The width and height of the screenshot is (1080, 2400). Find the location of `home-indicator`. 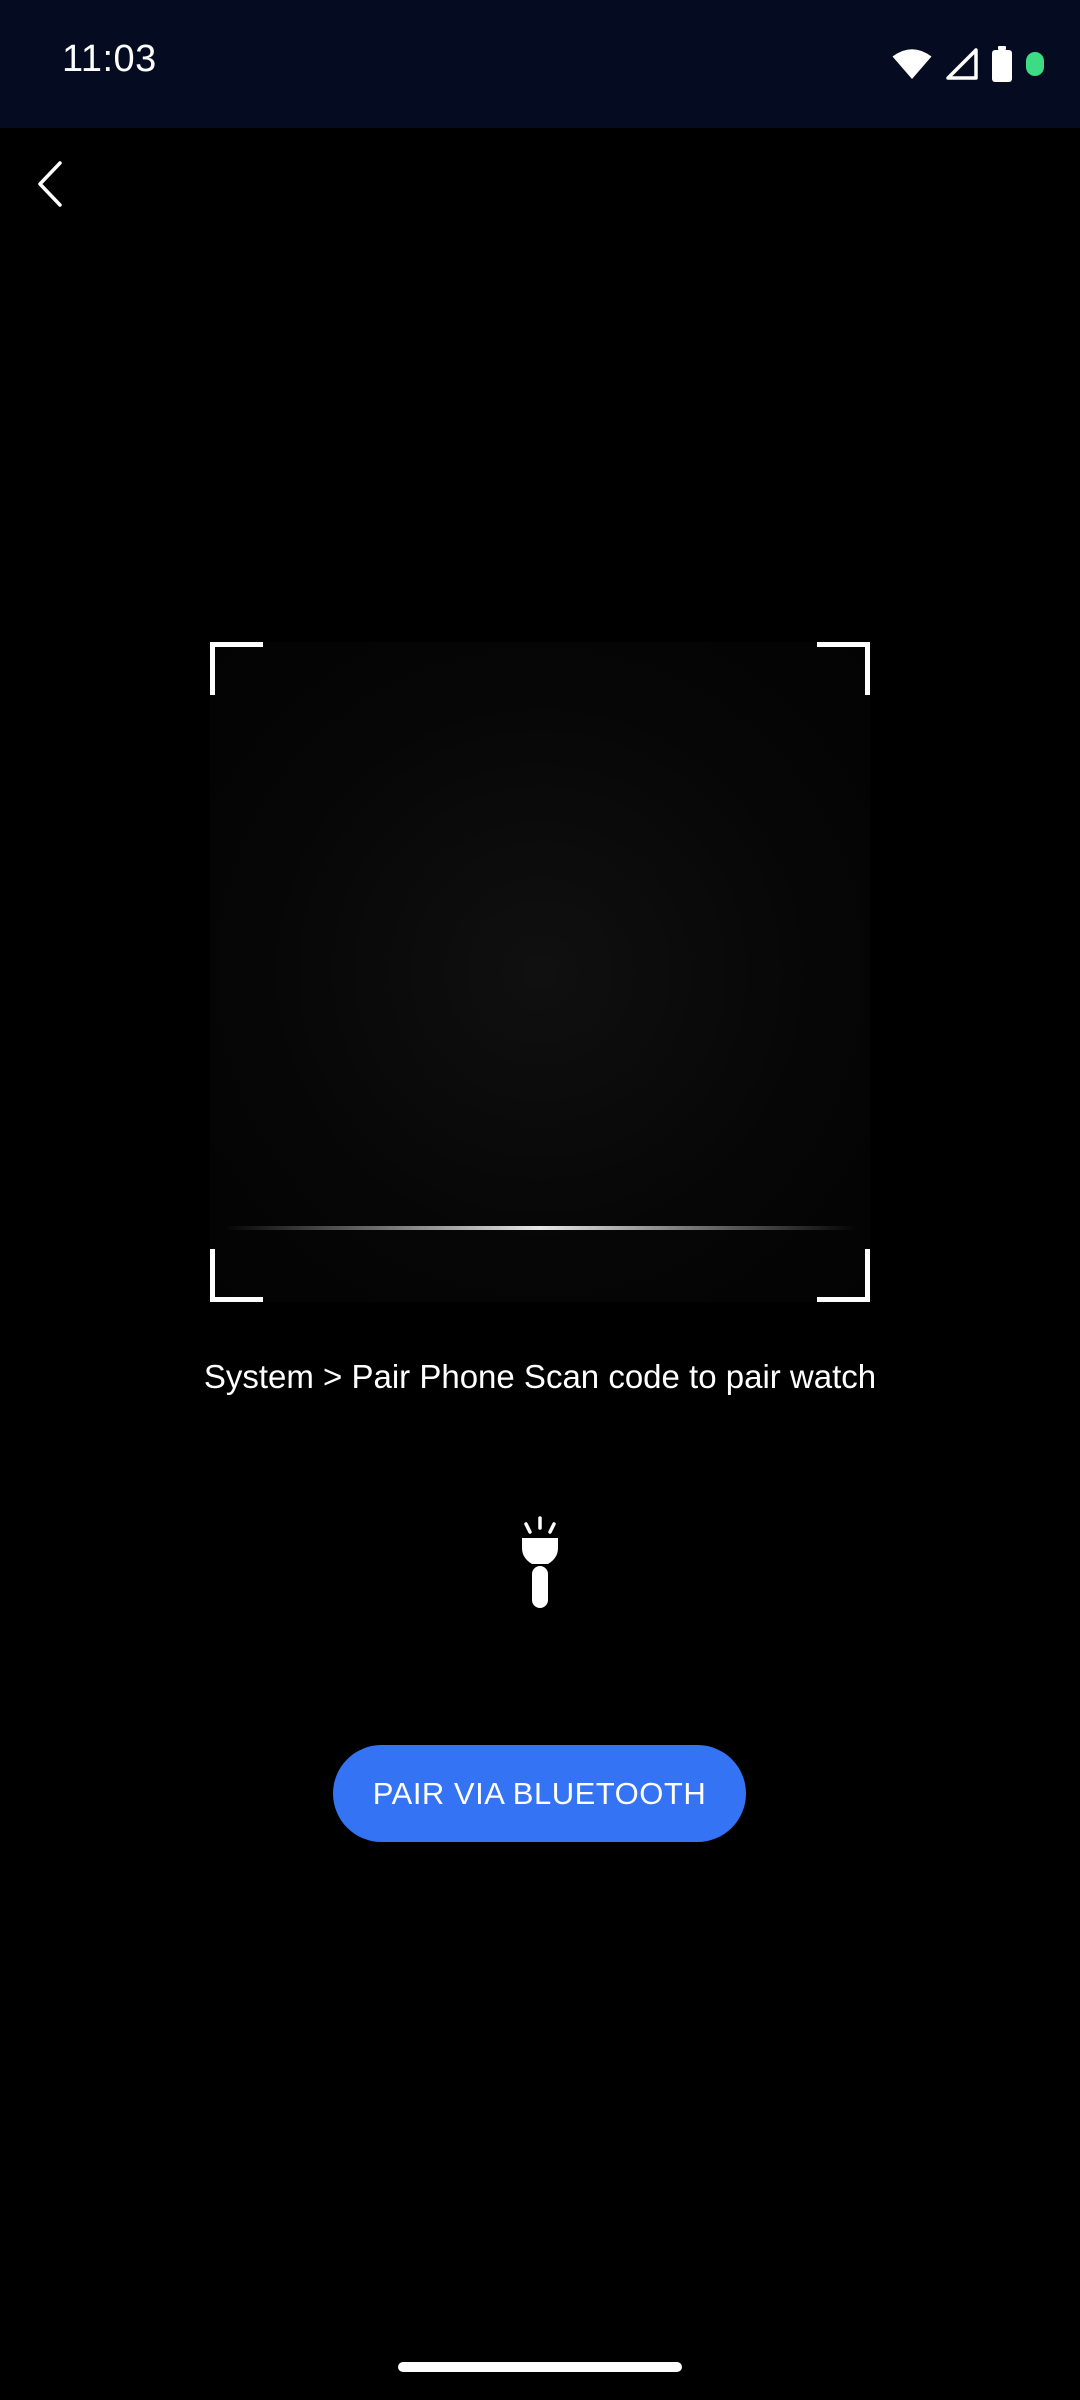

home-indicator is located at coordinates (540, 2367).